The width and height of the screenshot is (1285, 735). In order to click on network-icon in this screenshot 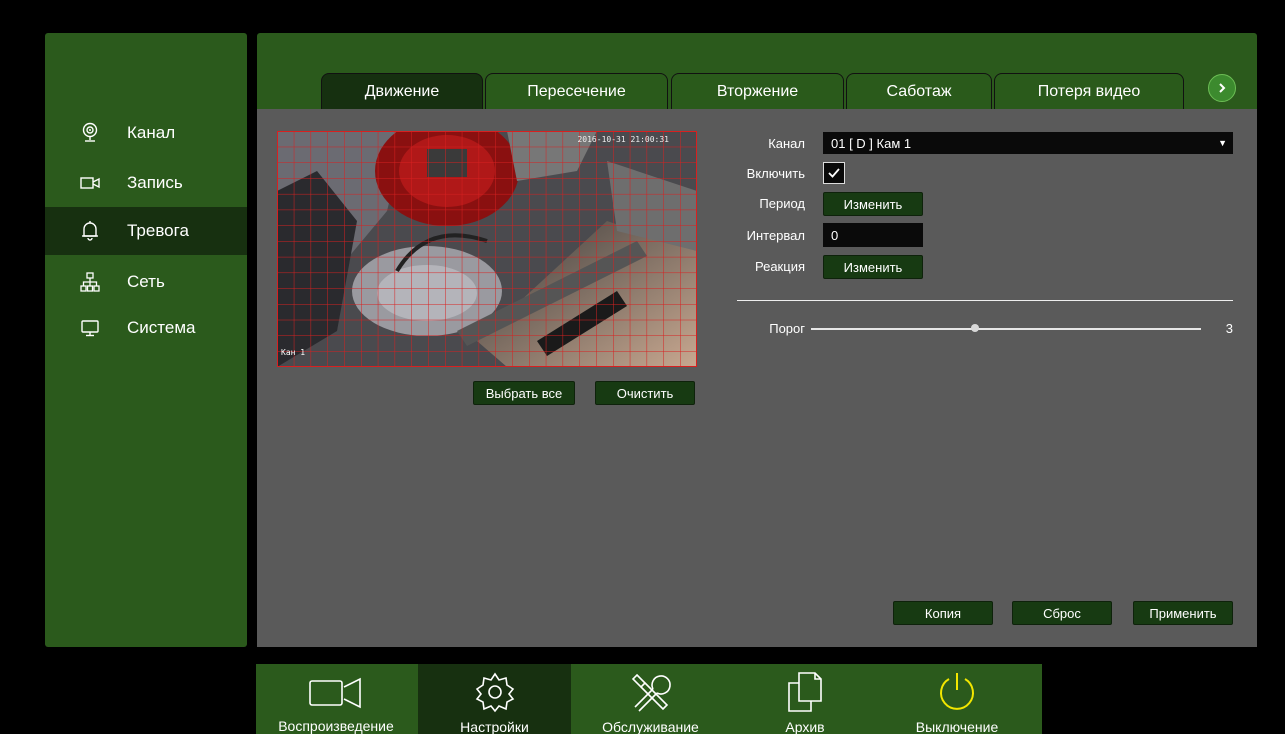, I will do `click(90, 282)`.